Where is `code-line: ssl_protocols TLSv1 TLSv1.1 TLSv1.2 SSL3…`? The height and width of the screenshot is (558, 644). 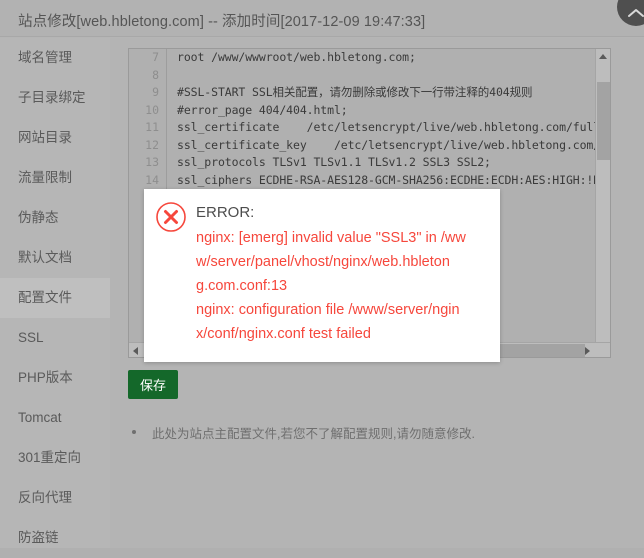 code-line: ssl_protocols TLSv1 TLSv1.1 TLSv1.2 SSL3… is located at coordinates (334, 162).